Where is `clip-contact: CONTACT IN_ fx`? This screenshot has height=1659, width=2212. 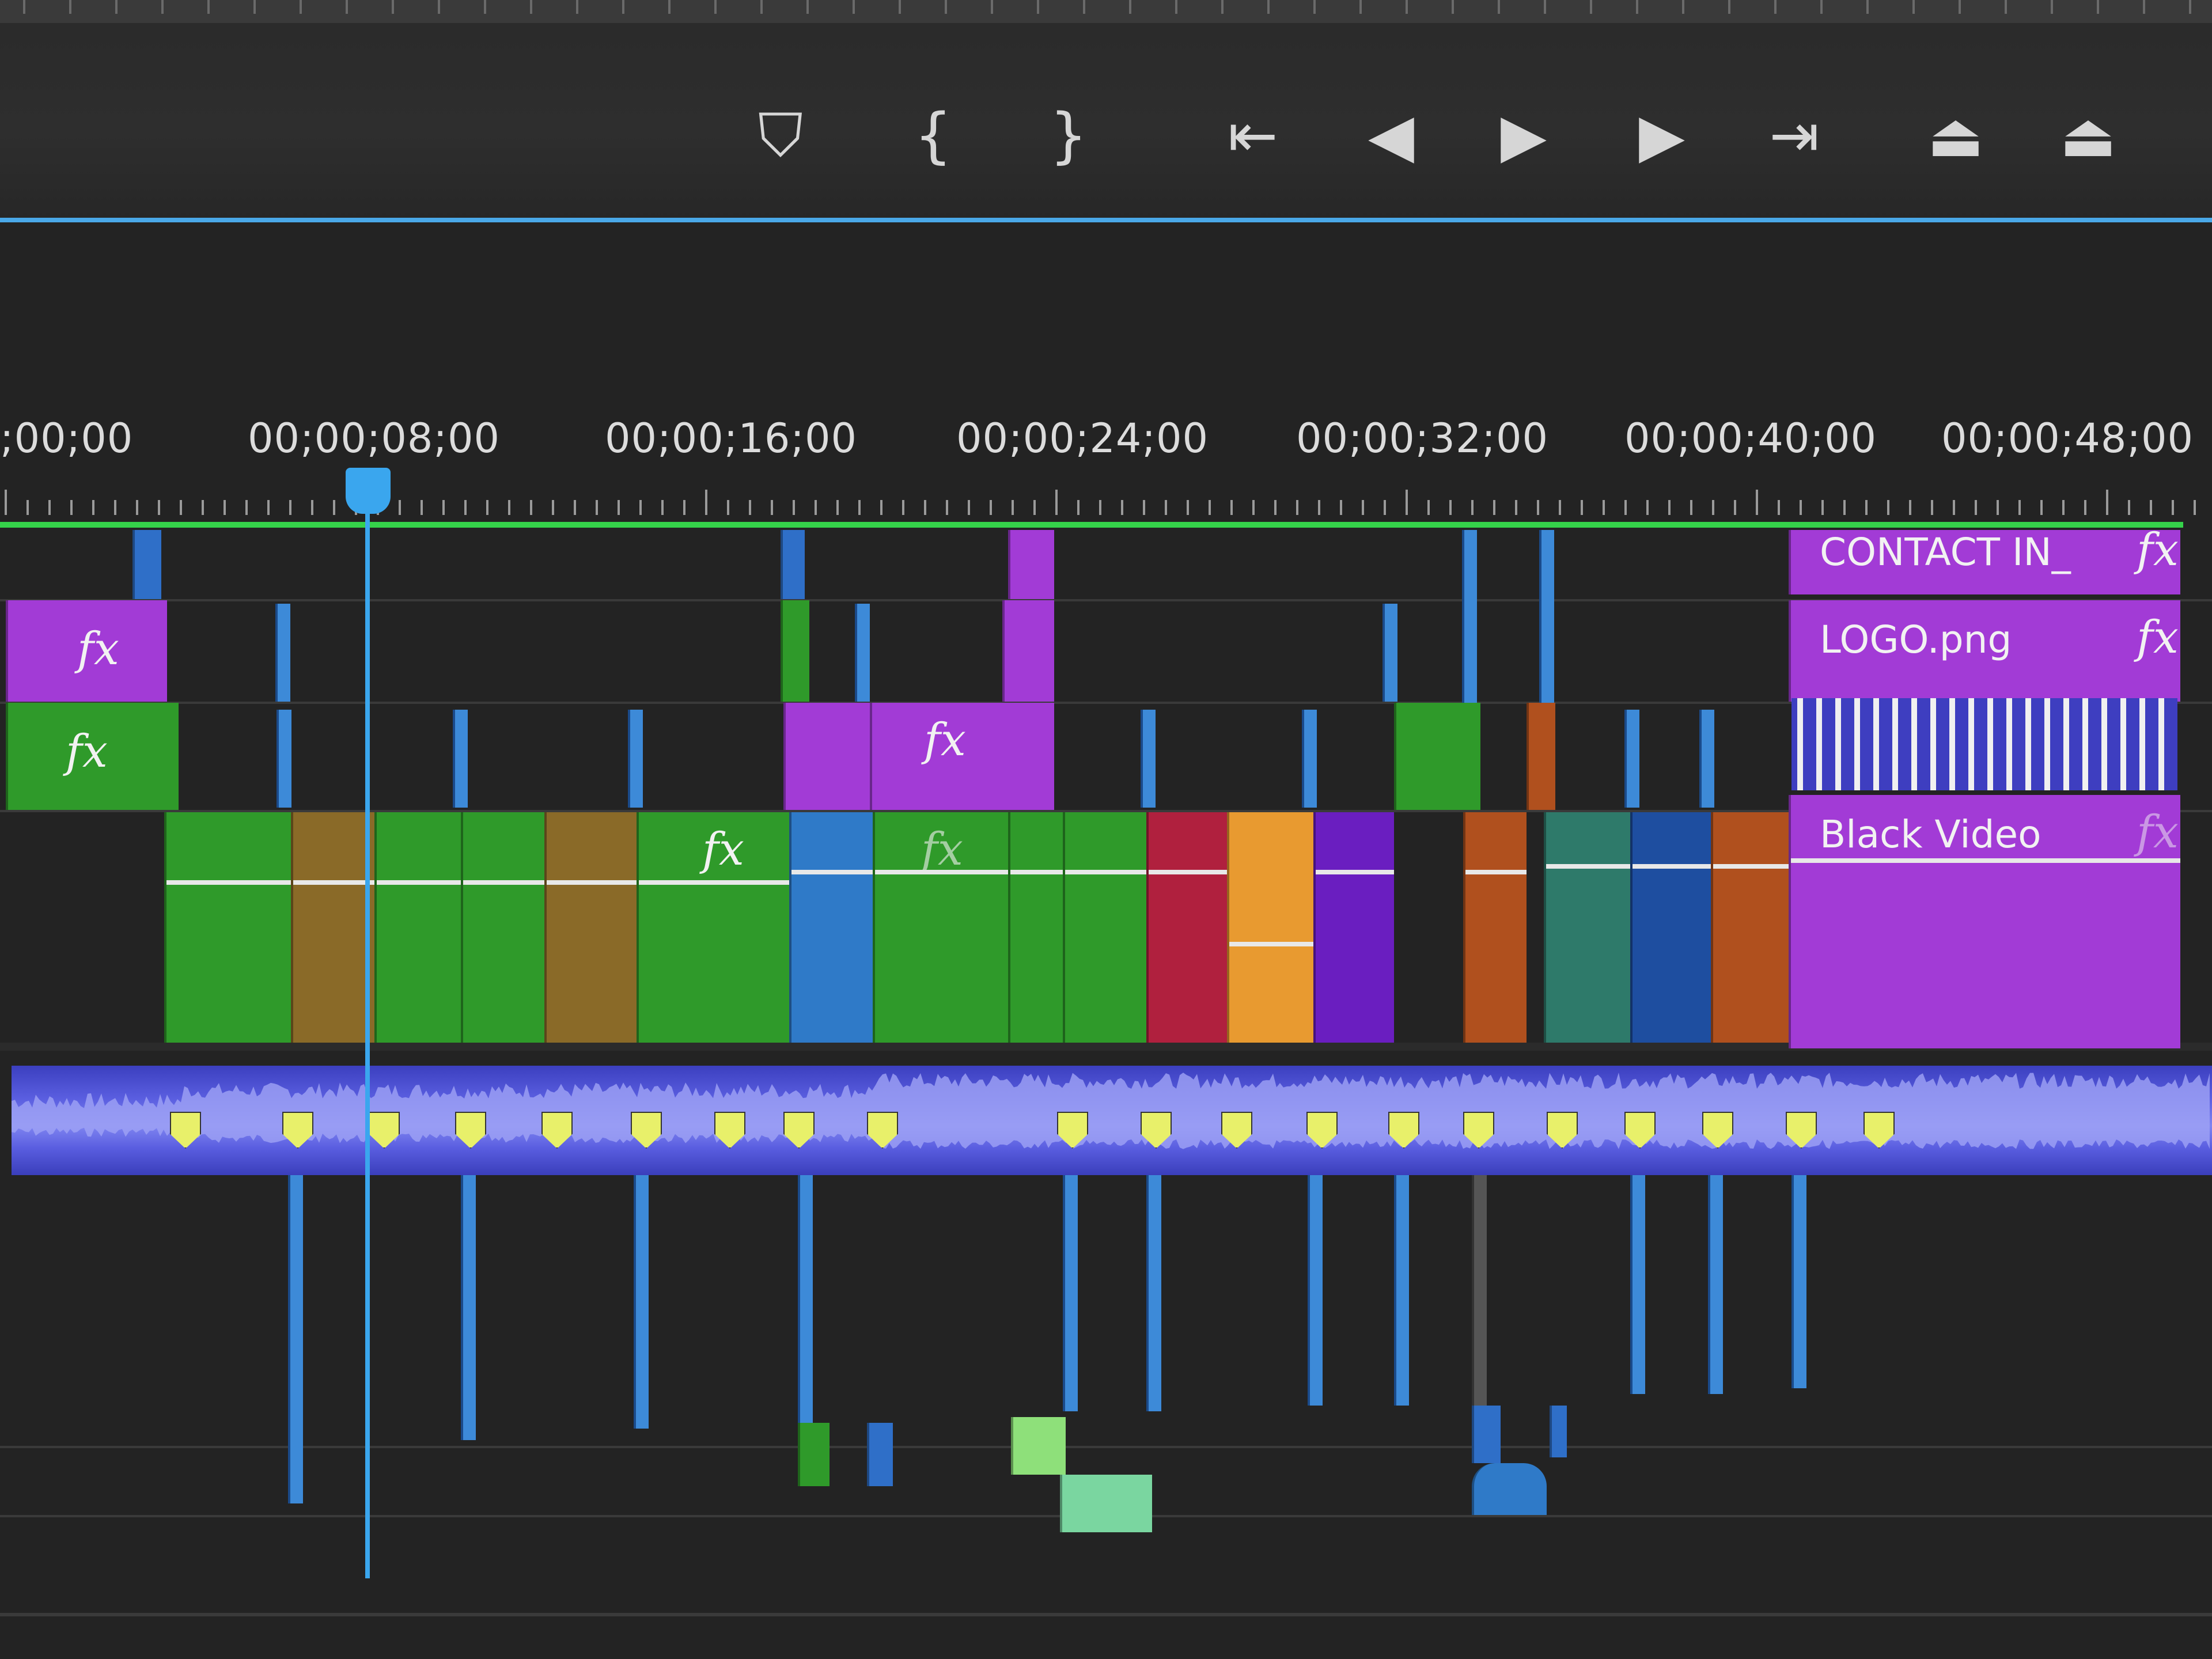
clip-contact: CONTACT IN_ fx is located at coordinates (1984, 562).